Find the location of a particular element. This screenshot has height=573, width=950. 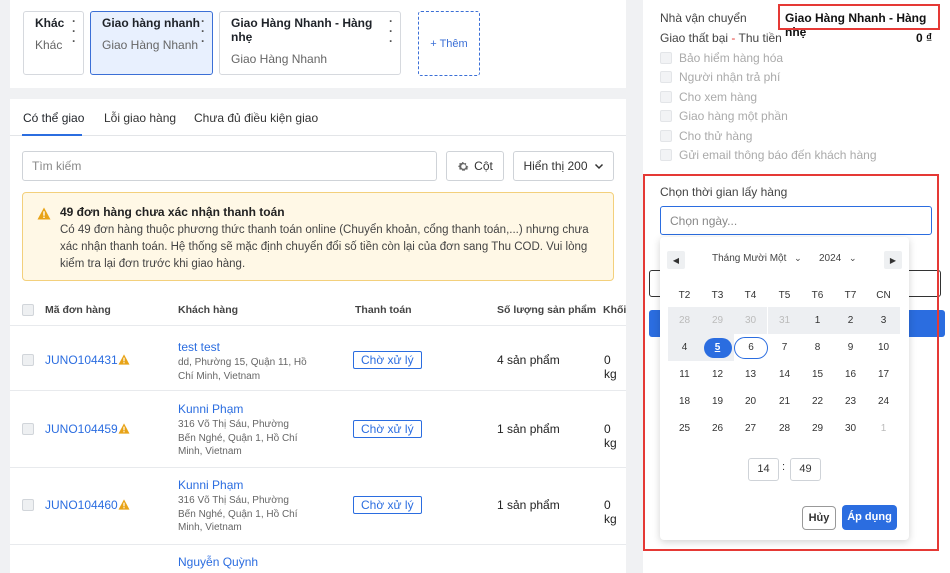

option-partial-delivery: Giao hàng một phần is located at coordinates (724, 116).